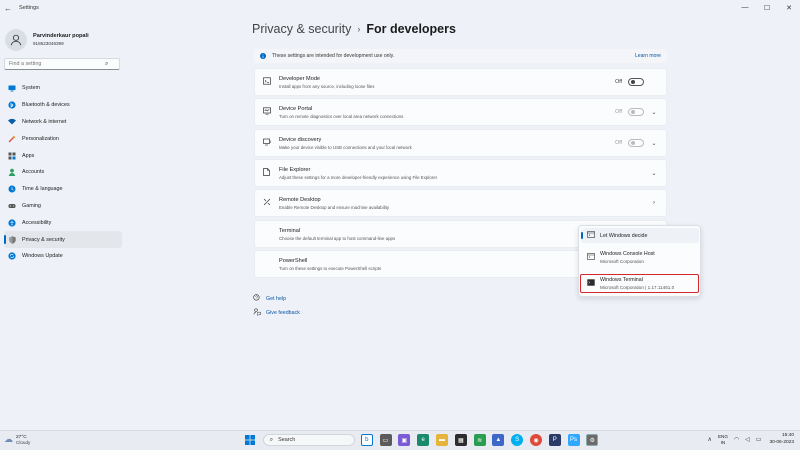 The height and width of the screenshot is (450, 800). What do you see at coordinates (423, 440) in the screenshot?
I see `edge-icon: e` at bounding box center [423, 440].